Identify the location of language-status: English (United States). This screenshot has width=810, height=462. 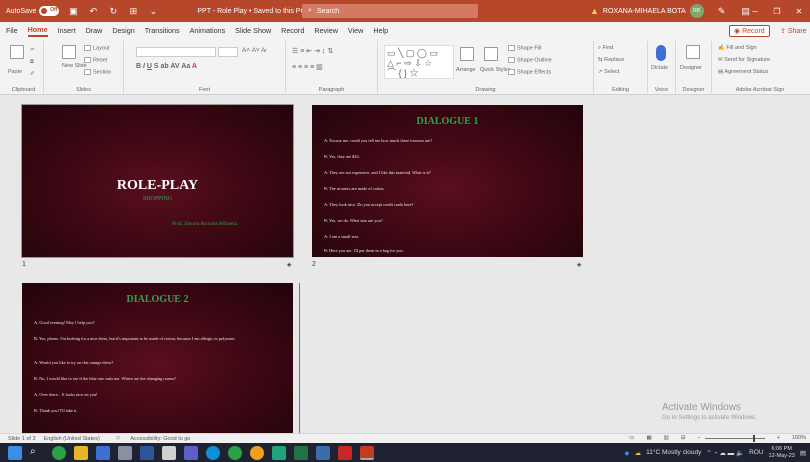
(72, 439).